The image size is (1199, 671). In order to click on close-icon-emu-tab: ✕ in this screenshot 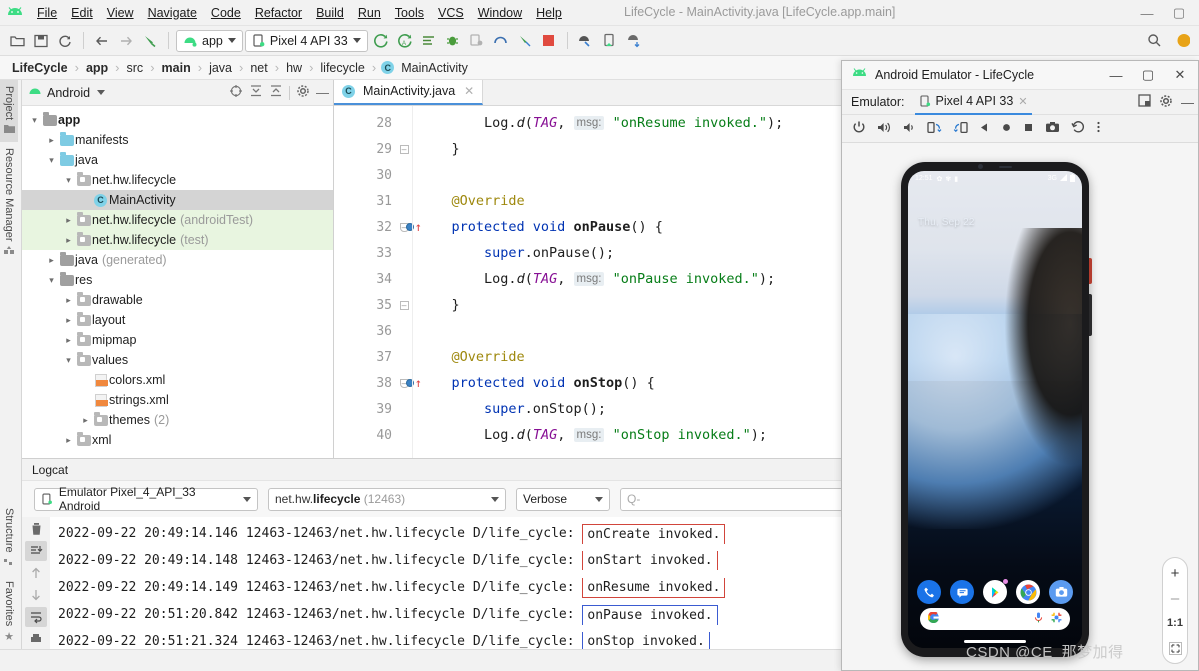, I will do `click(1022, 101)`.